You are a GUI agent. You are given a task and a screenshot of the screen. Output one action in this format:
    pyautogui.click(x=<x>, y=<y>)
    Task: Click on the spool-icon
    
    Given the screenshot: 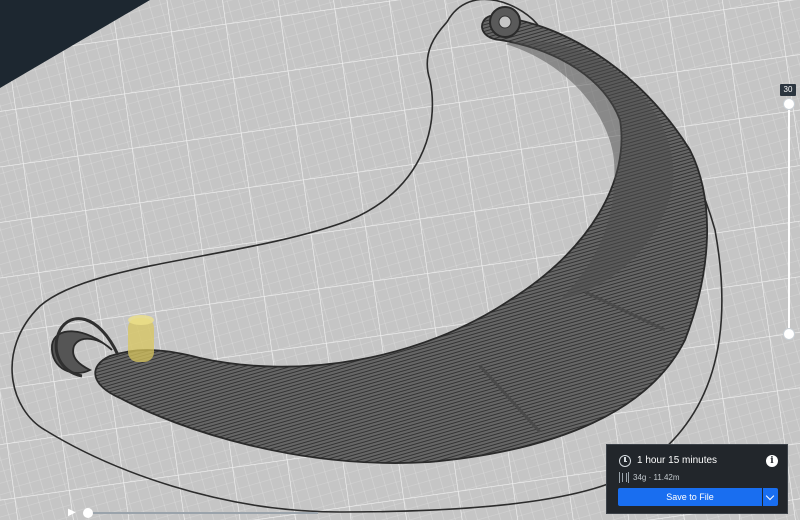 What is the action you would take?
    pyautogui.click(x=624, y=477)
    